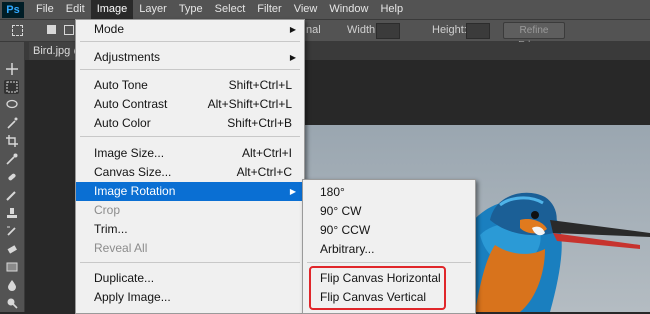 This screenshot has width=650, height=314. What do you see at coordinates (259, 123) in the screenshot?
I see `menu-item-shortcut: Shift+Ctrl+B` at bounding box center [259, 123].